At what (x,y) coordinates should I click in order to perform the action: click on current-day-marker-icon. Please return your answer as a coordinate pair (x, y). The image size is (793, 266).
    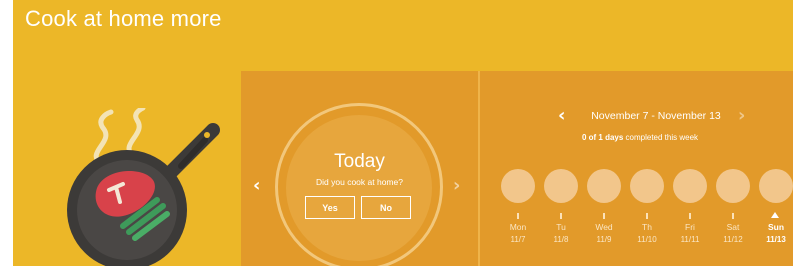
    Looking at the image, I should click on (775, 215).